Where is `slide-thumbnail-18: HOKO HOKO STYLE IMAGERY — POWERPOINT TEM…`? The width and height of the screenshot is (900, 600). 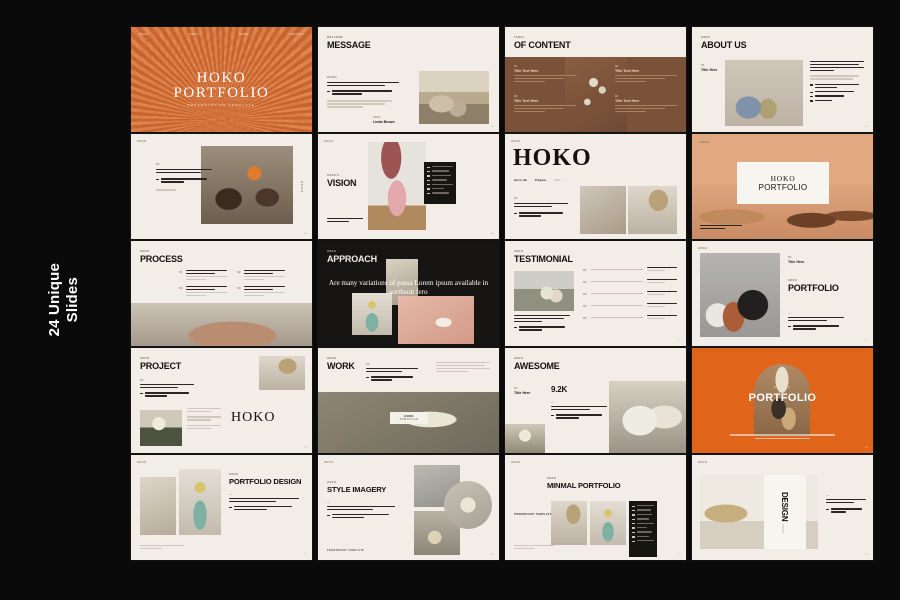 slide-thumbnail-18: HOKO HOKO STYLE IMAGERY — POWERPOINT TEM… is located at coordinates (408, 507).